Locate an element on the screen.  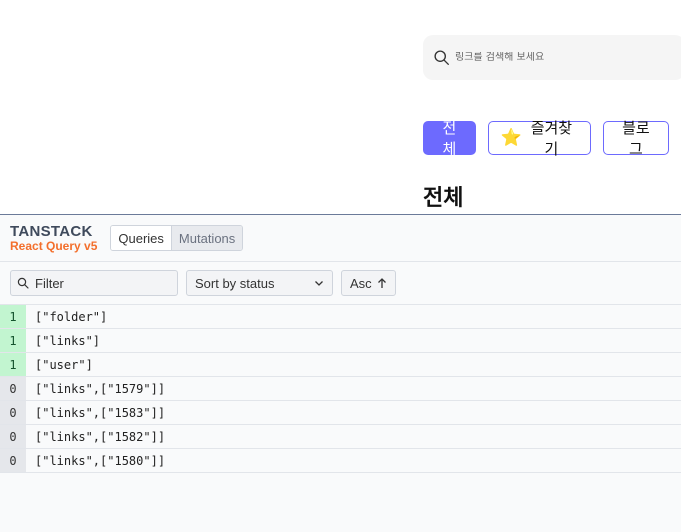
folder-button-blog: 블로그 is located at coordinates (636, 138).